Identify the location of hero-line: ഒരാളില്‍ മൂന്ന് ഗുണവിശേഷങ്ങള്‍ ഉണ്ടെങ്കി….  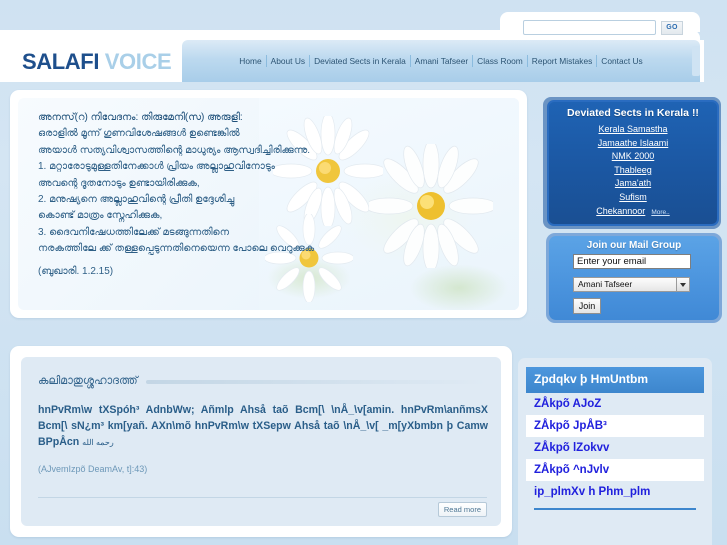
(139, 134).